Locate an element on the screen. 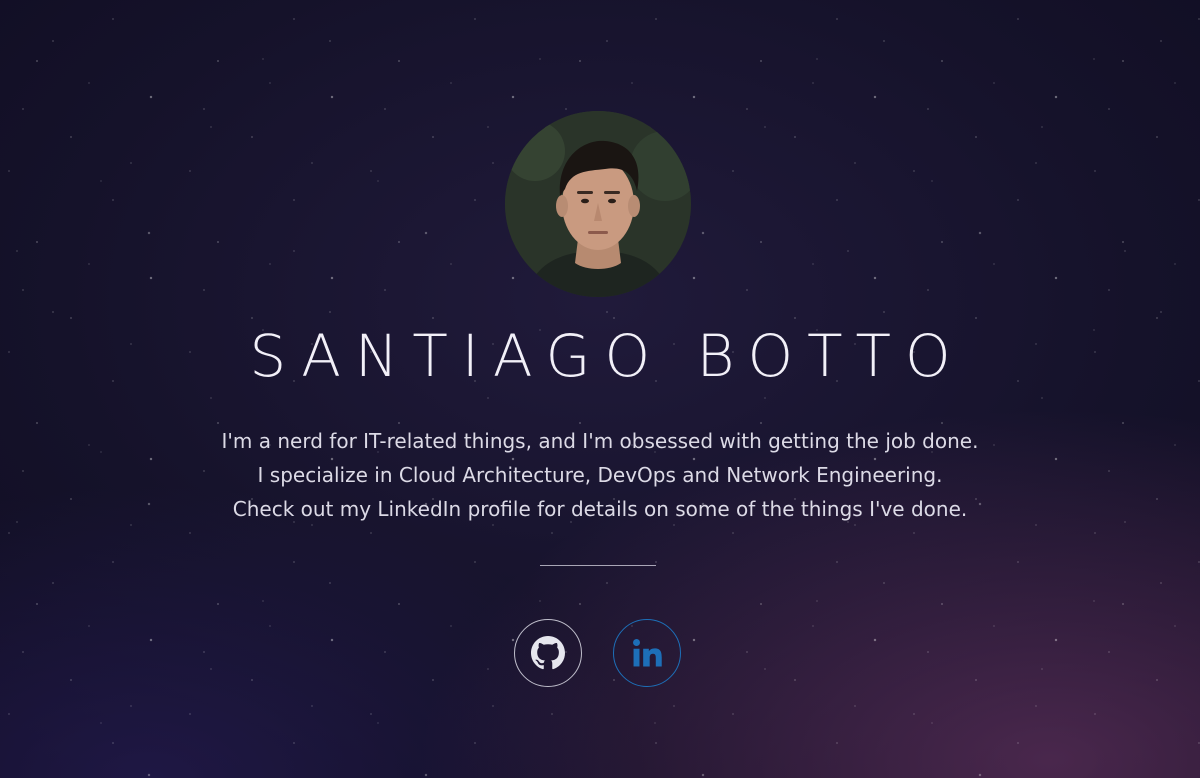  github-button is located at coordinates (548, 653).